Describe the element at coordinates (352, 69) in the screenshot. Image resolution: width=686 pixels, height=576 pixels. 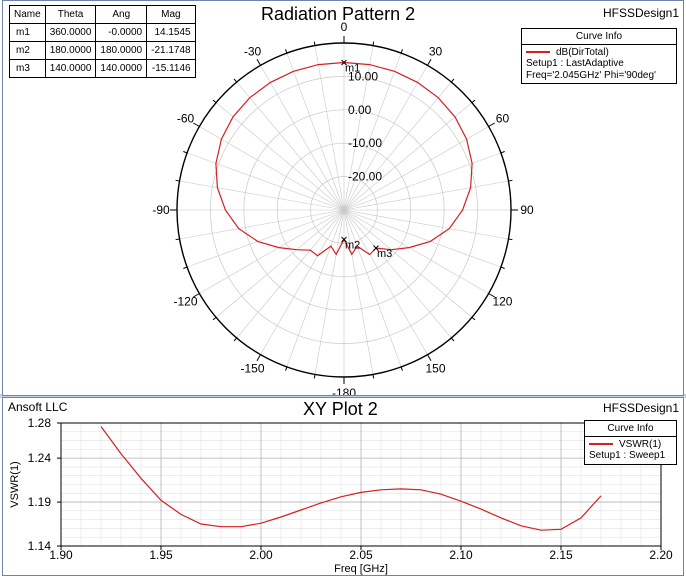
I see `marker-label: m1` at that location.